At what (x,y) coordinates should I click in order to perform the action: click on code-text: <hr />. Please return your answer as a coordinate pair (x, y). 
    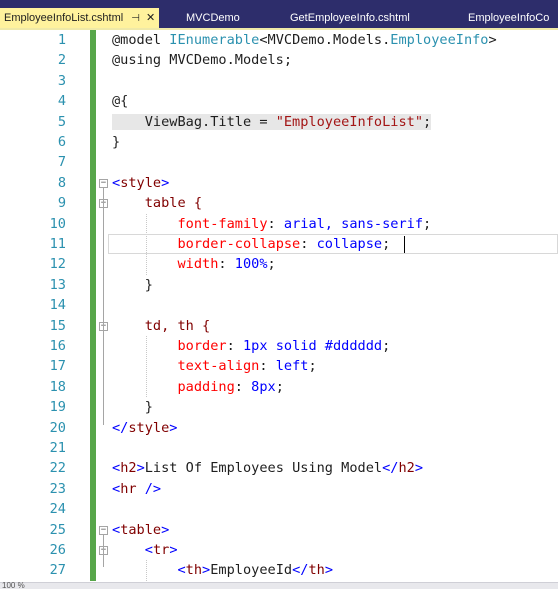
    Looking at the image, I should click on (136, 489).